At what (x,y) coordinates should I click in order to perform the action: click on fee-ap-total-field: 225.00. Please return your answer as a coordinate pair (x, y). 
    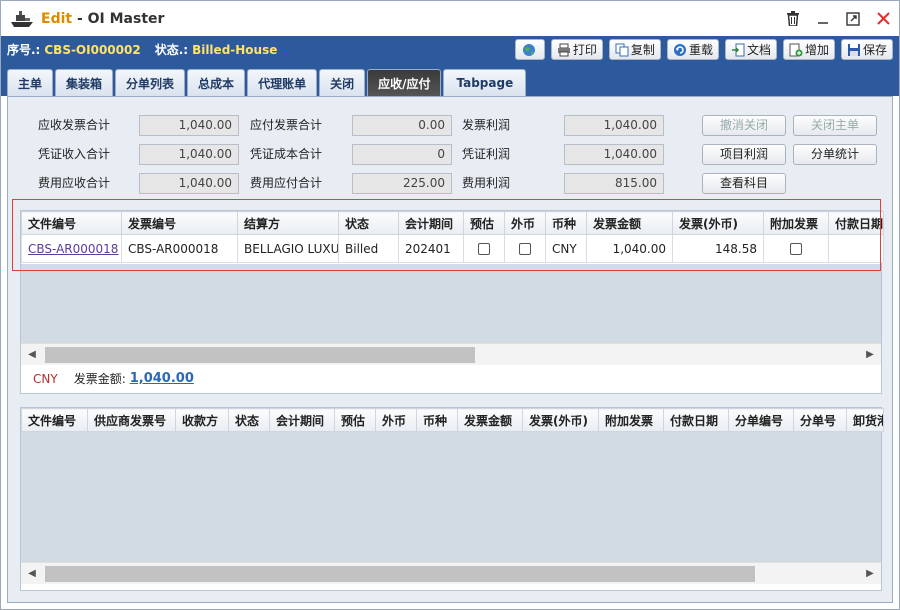
    Looking at the image, I should click on (402, 183).